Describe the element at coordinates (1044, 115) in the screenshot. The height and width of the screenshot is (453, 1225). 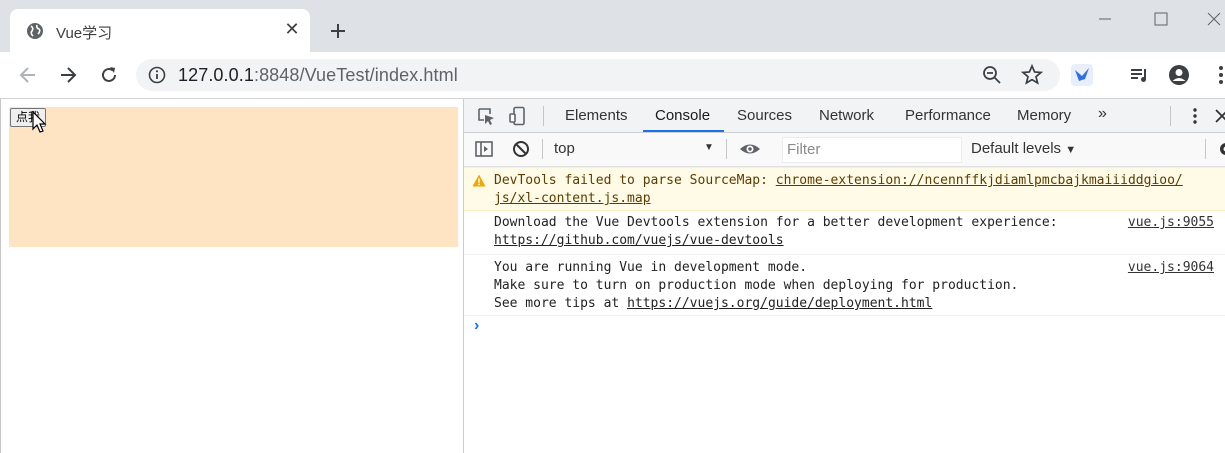
I see `tab-memory: Memory` at that location.